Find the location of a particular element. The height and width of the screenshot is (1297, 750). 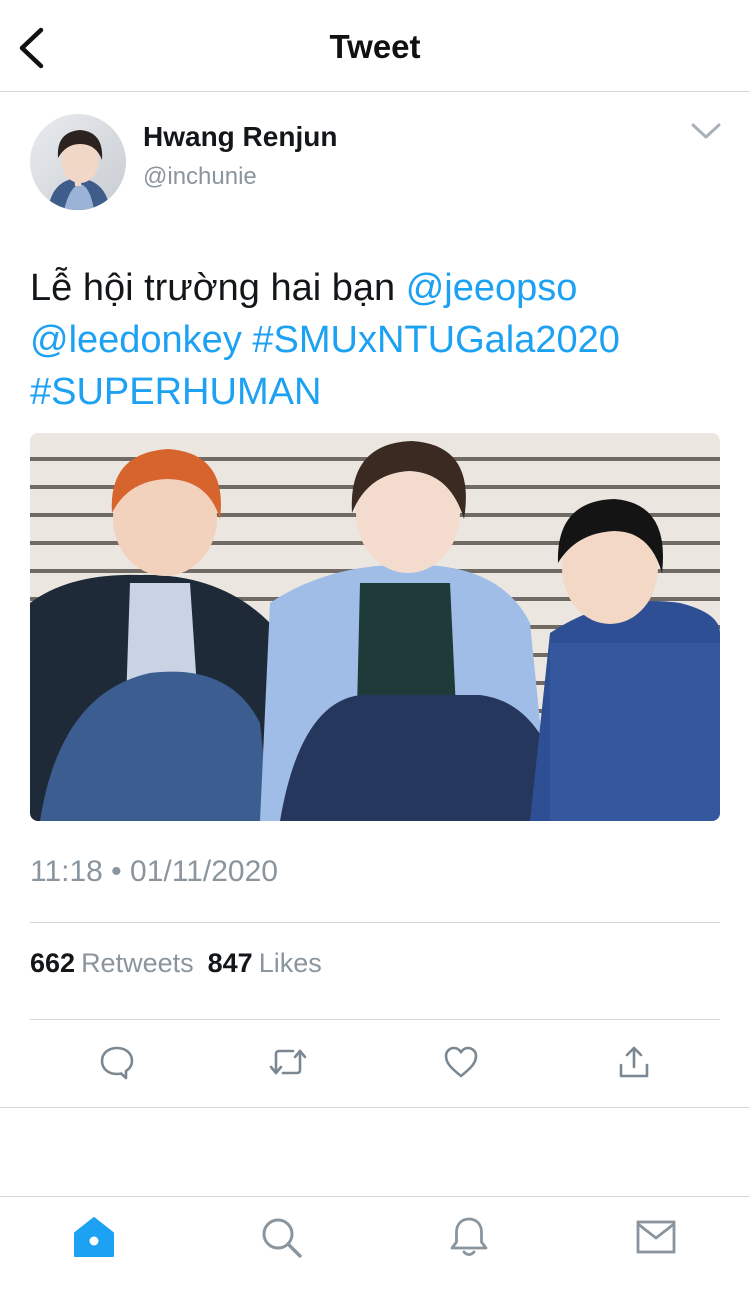

tab-bar-divider is located at coordinates (375, 1196).